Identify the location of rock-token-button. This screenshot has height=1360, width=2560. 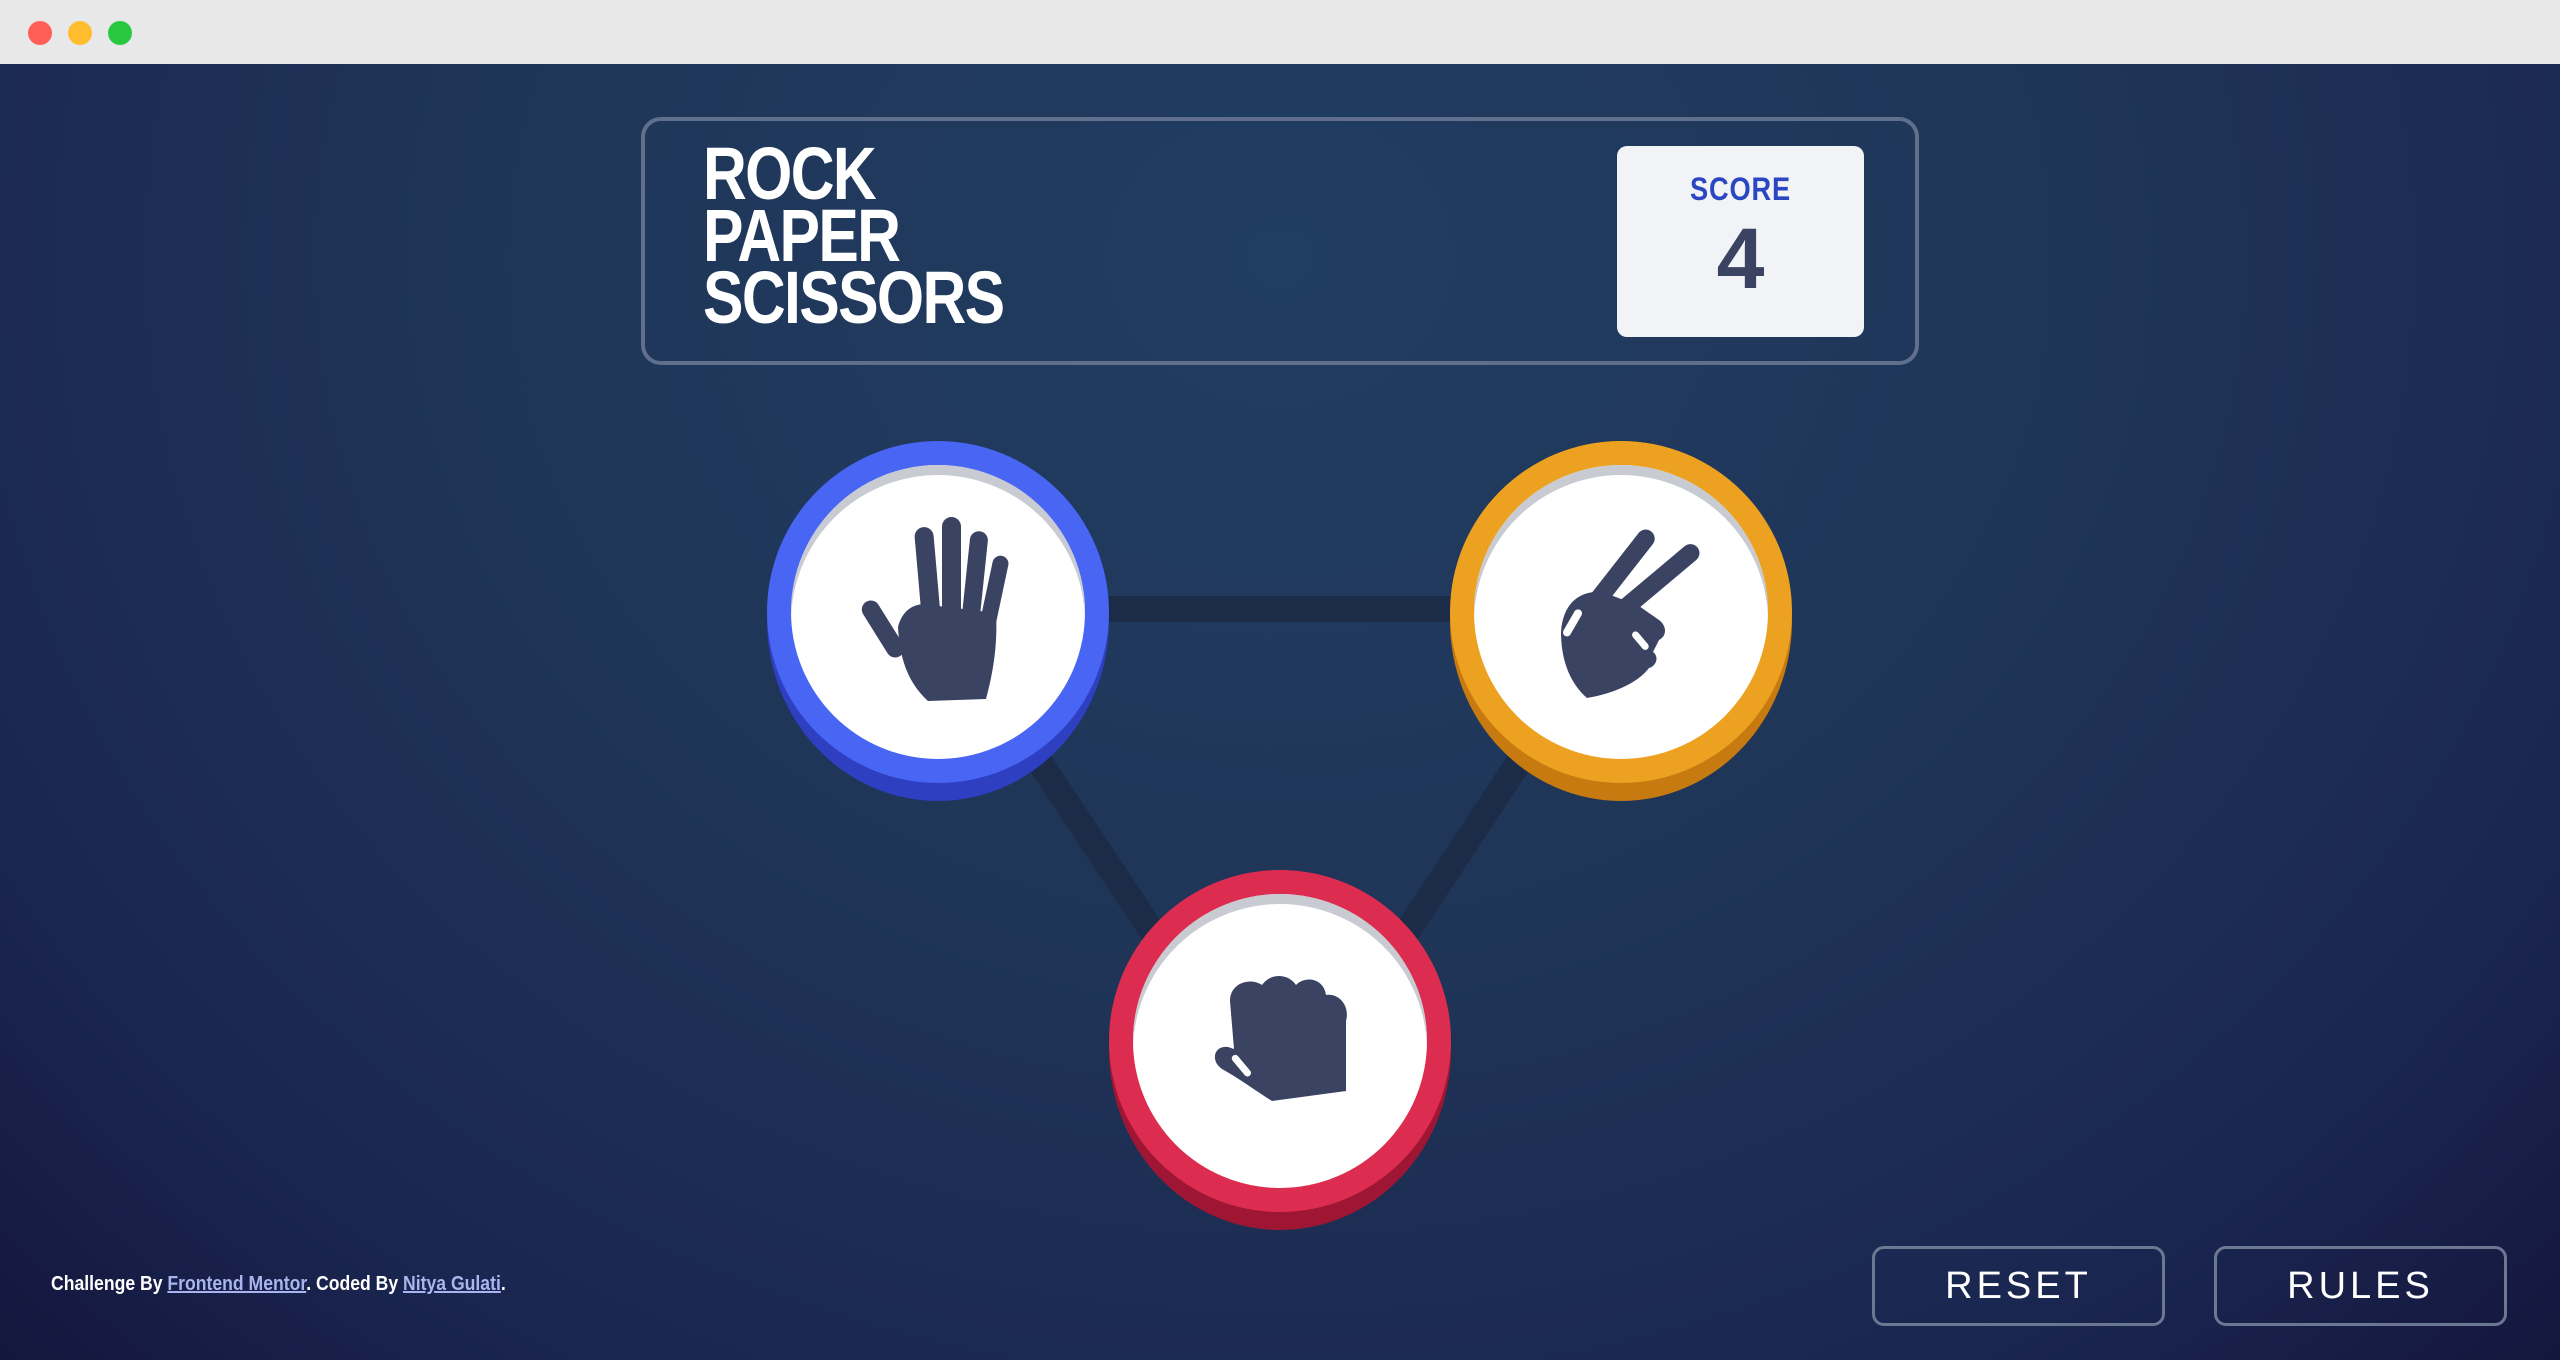
(1280, 1050).